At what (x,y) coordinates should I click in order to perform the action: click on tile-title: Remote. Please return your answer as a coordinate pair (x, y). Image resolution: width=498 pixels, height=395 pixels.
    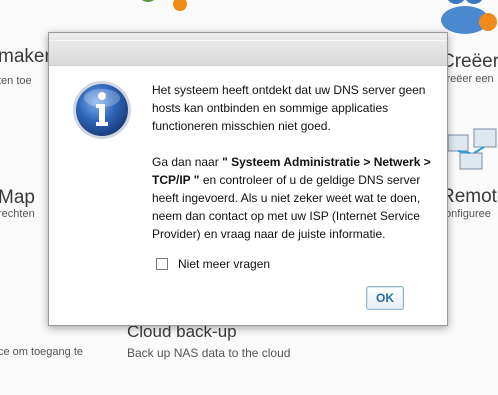
    Looking at the image, I should click on (469, 197).